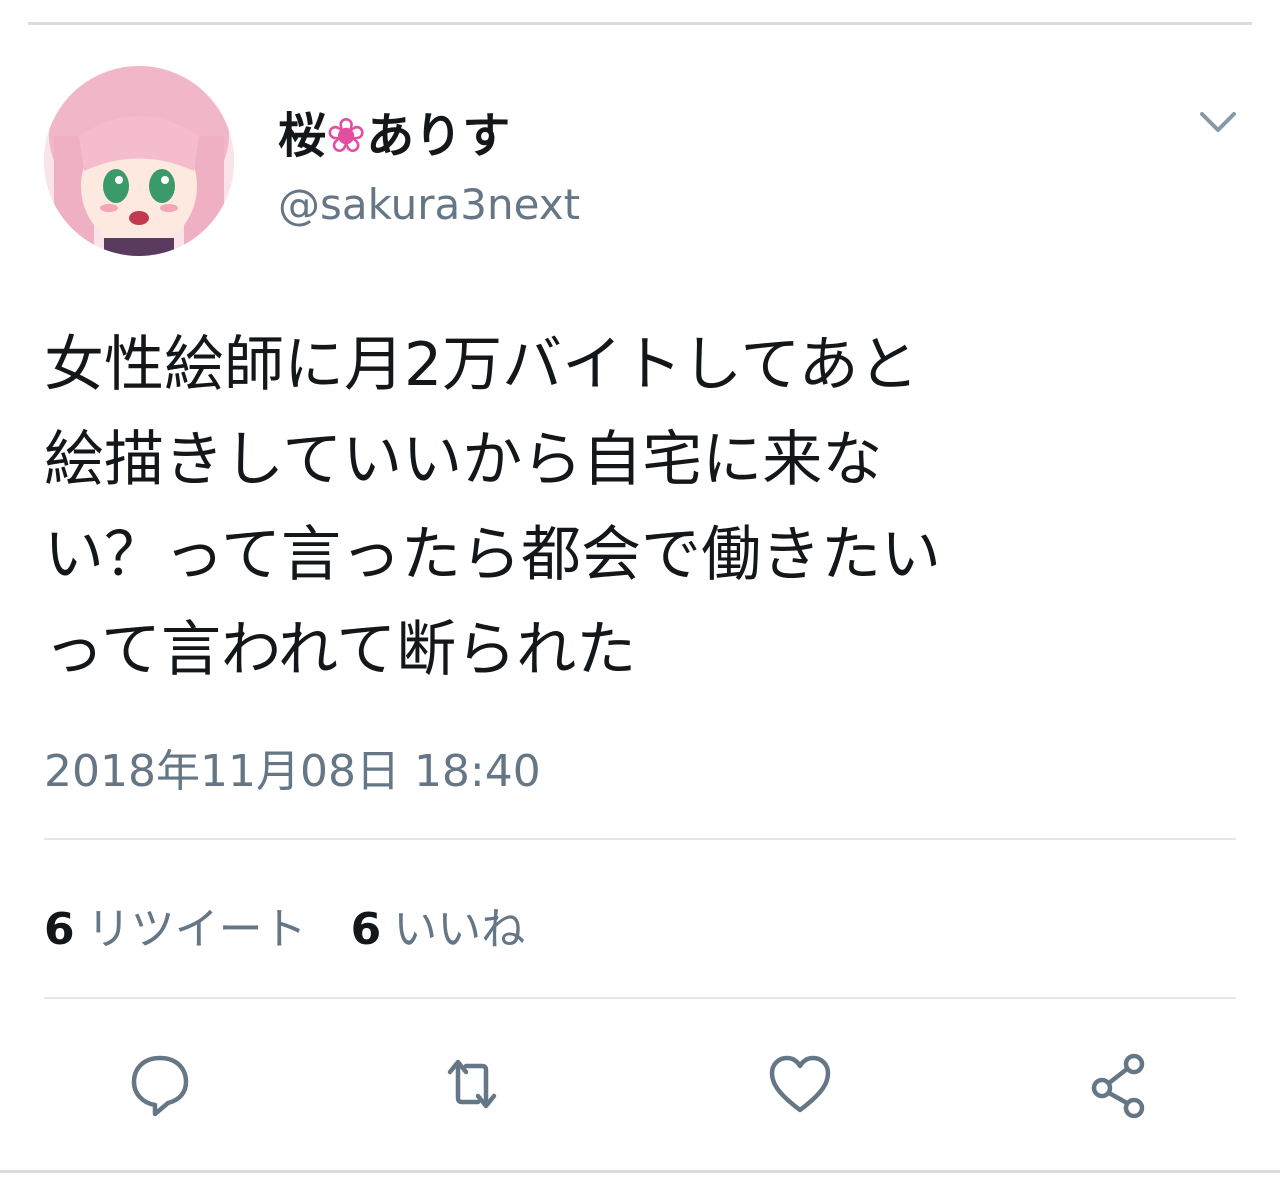  Describe the element at coordinates (59, 929) in the screenshot. I see `retweet-count: 6` at that location.